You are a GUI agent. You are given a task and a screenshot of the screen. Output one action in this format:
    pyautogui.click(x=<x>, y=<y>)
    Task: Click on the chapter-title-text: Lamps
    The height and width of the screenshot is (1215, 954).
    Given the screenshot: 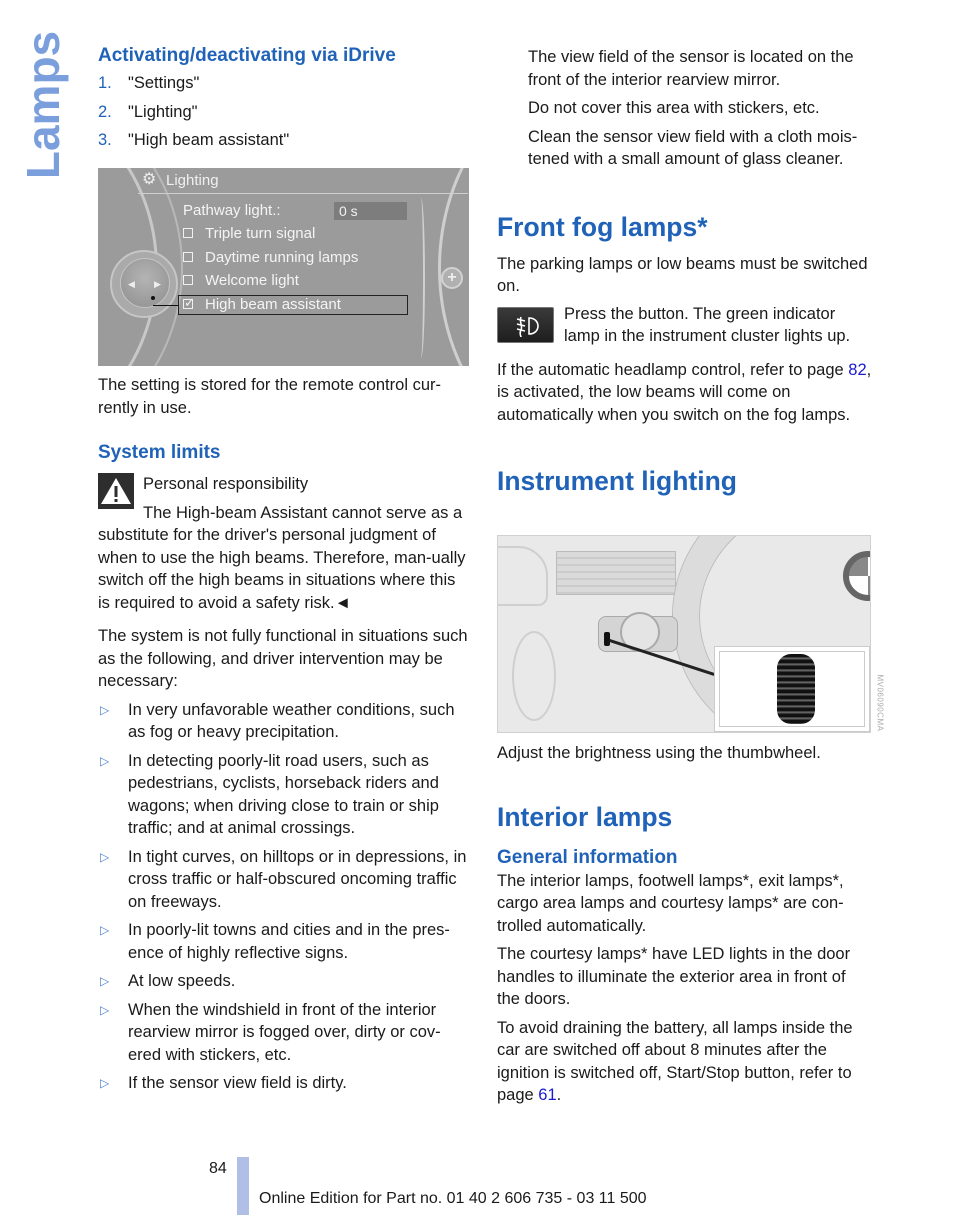 What is the action you would take?
    pyautogui.click(x=43, y=105)
    